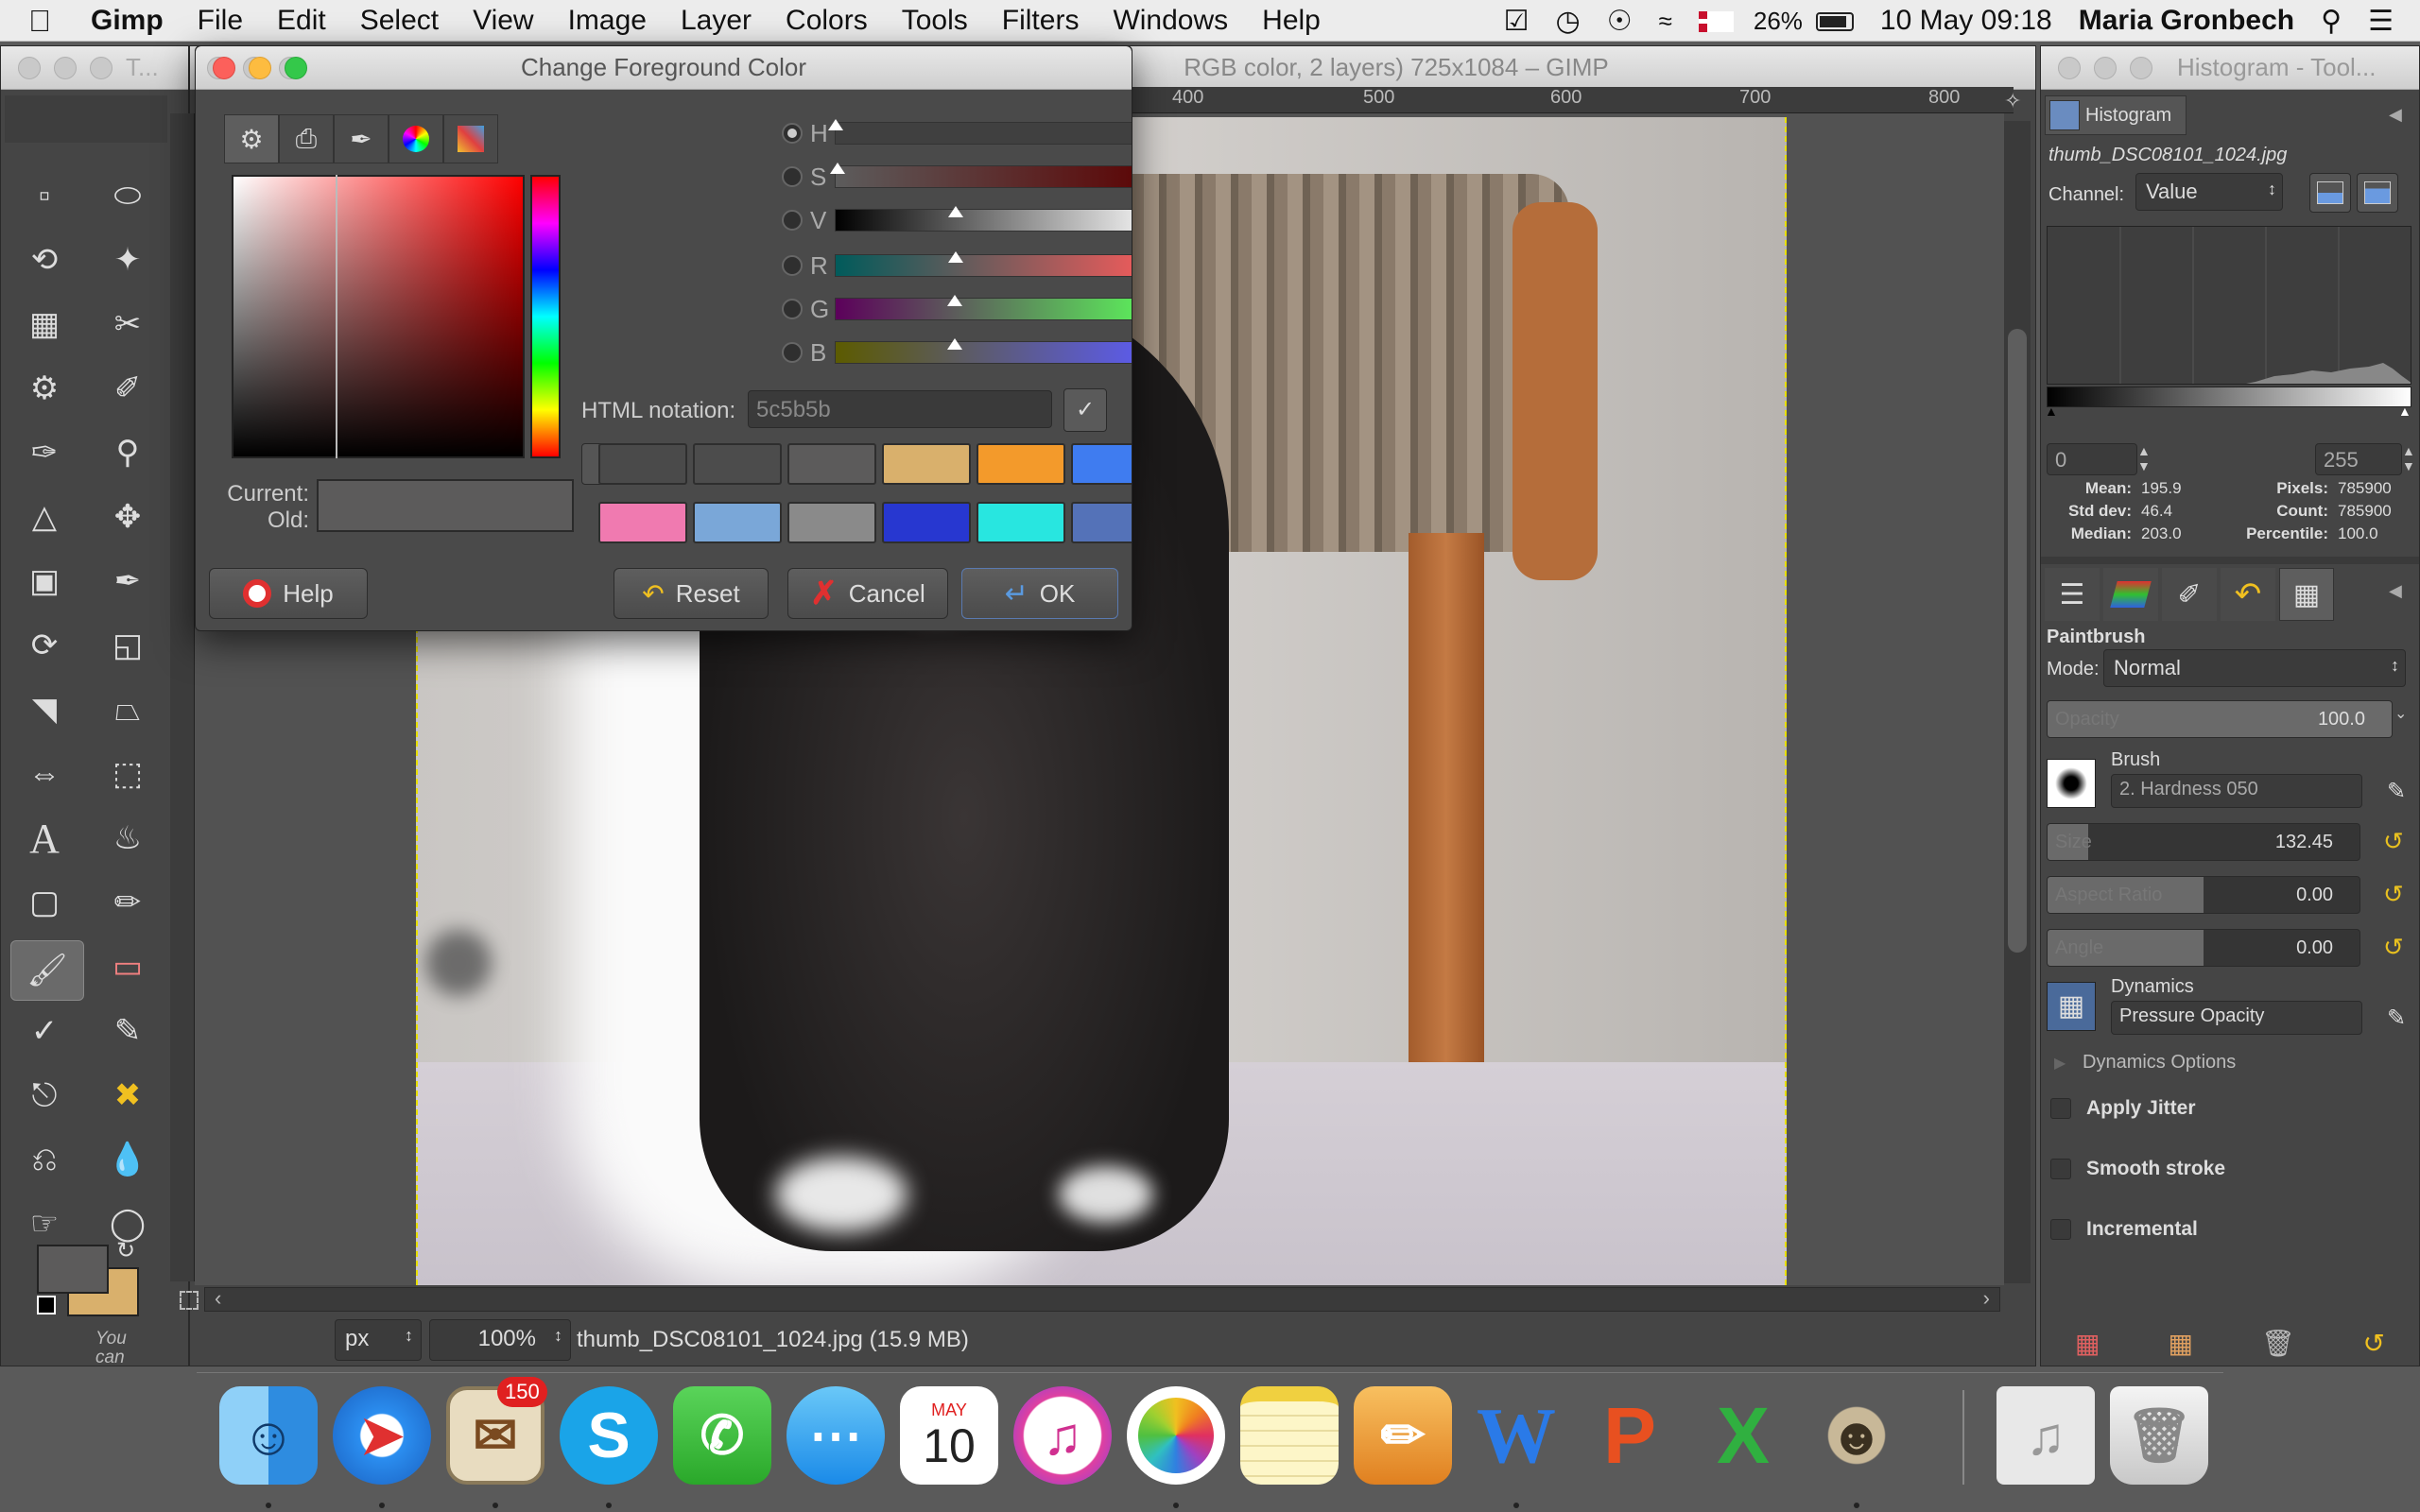 The height and width of the screenshot is (1512, 2420). I want to click on linear-histogram-button, so click(2330, 193).